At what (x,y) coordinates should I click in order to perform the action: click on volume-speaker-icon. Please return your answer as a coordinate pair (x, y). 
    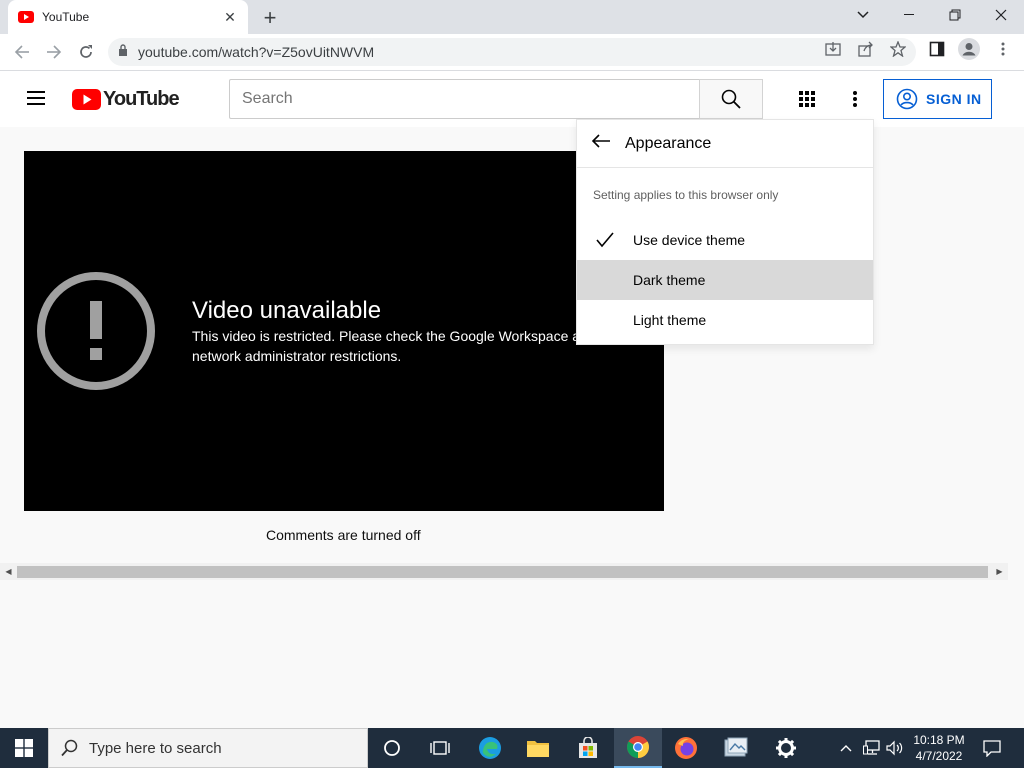
    Looking at the image, I should click on (895, 748).